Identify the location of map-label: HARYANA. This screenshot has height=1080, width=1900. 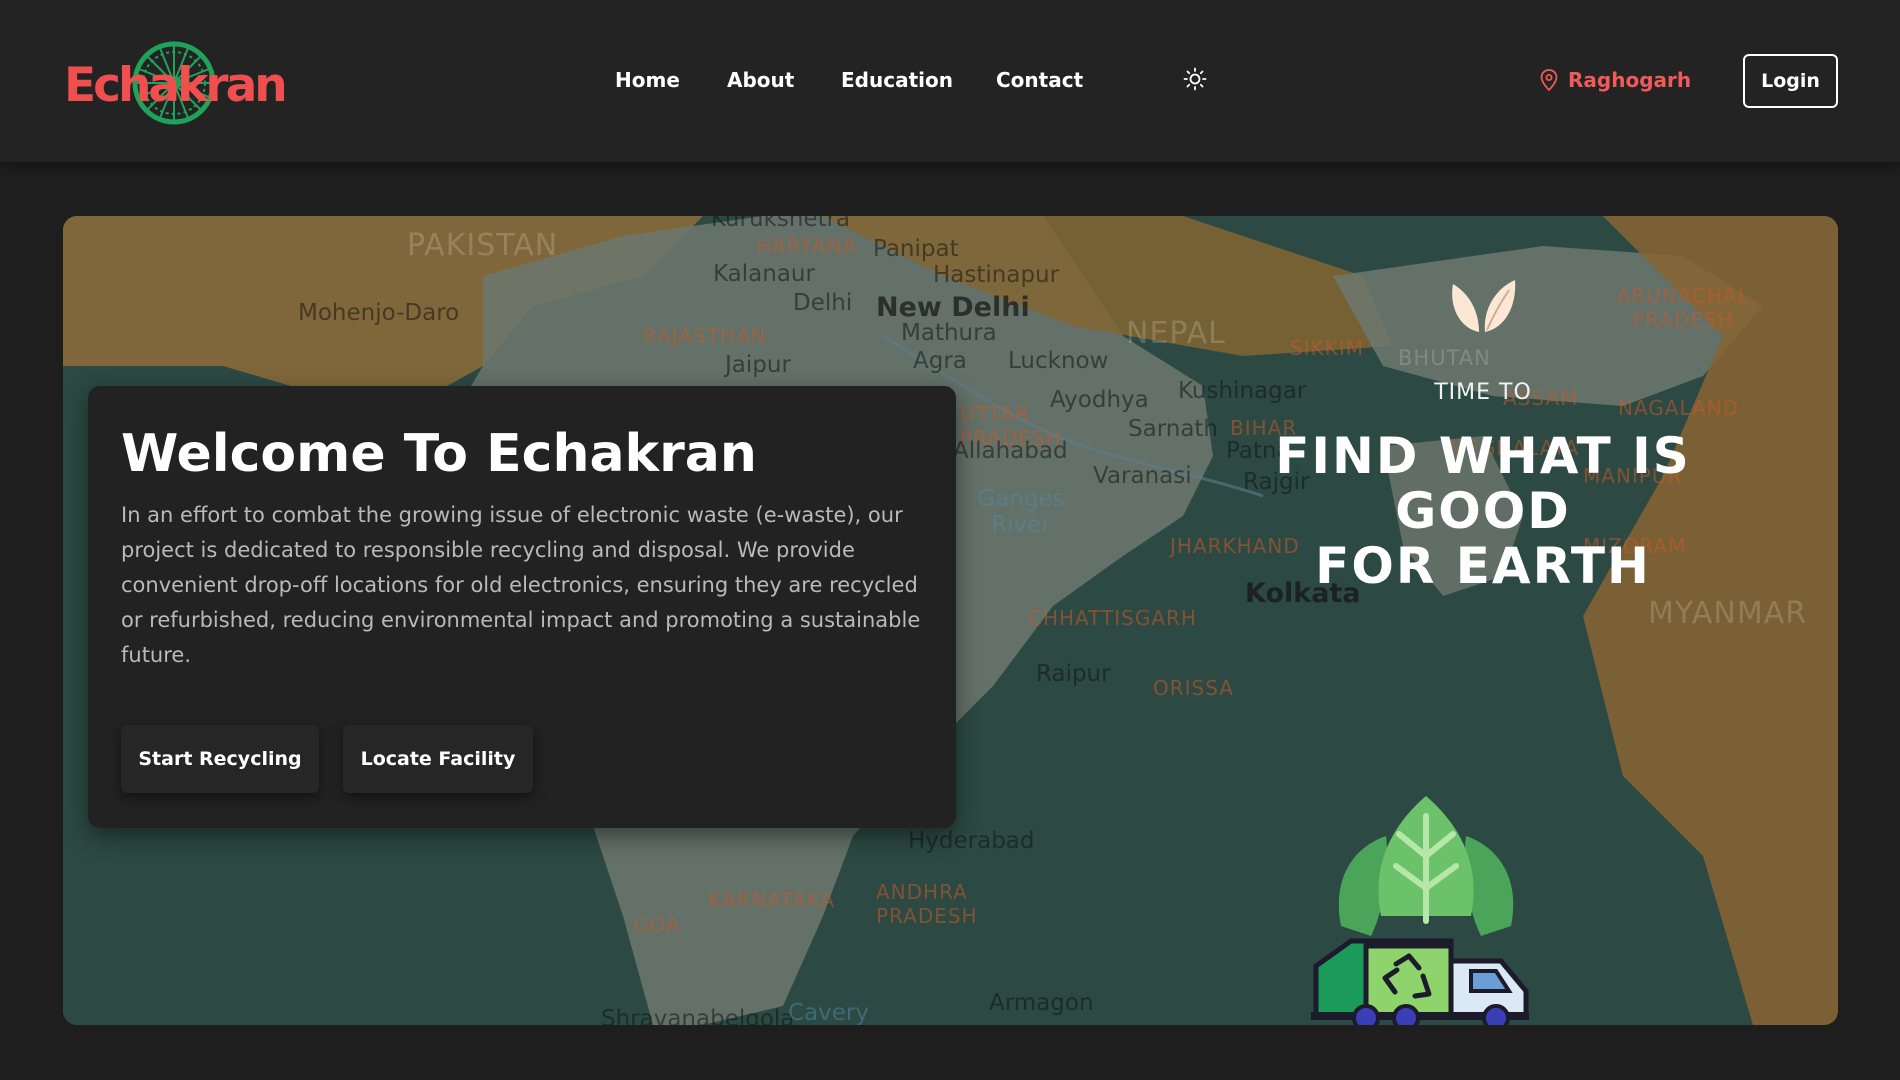
(807, 246).